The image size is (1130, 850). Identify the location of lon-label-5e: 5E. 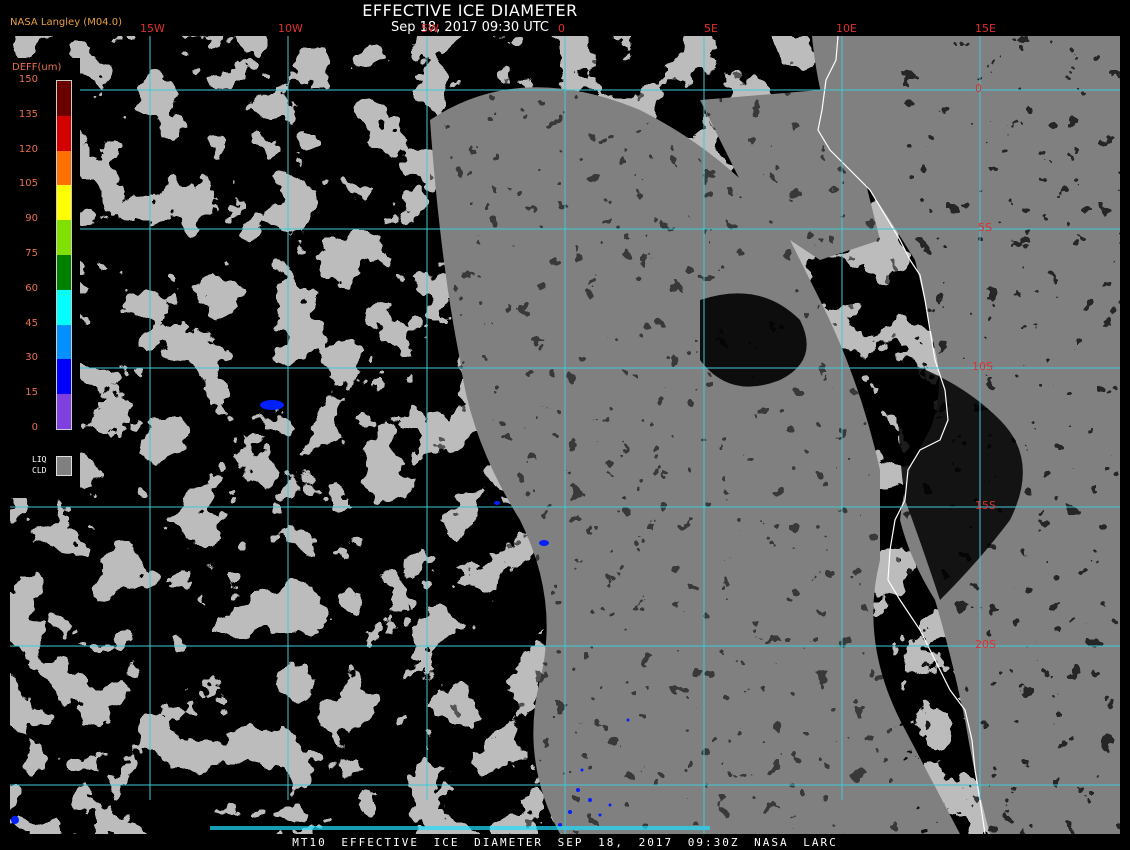
(711, 28).